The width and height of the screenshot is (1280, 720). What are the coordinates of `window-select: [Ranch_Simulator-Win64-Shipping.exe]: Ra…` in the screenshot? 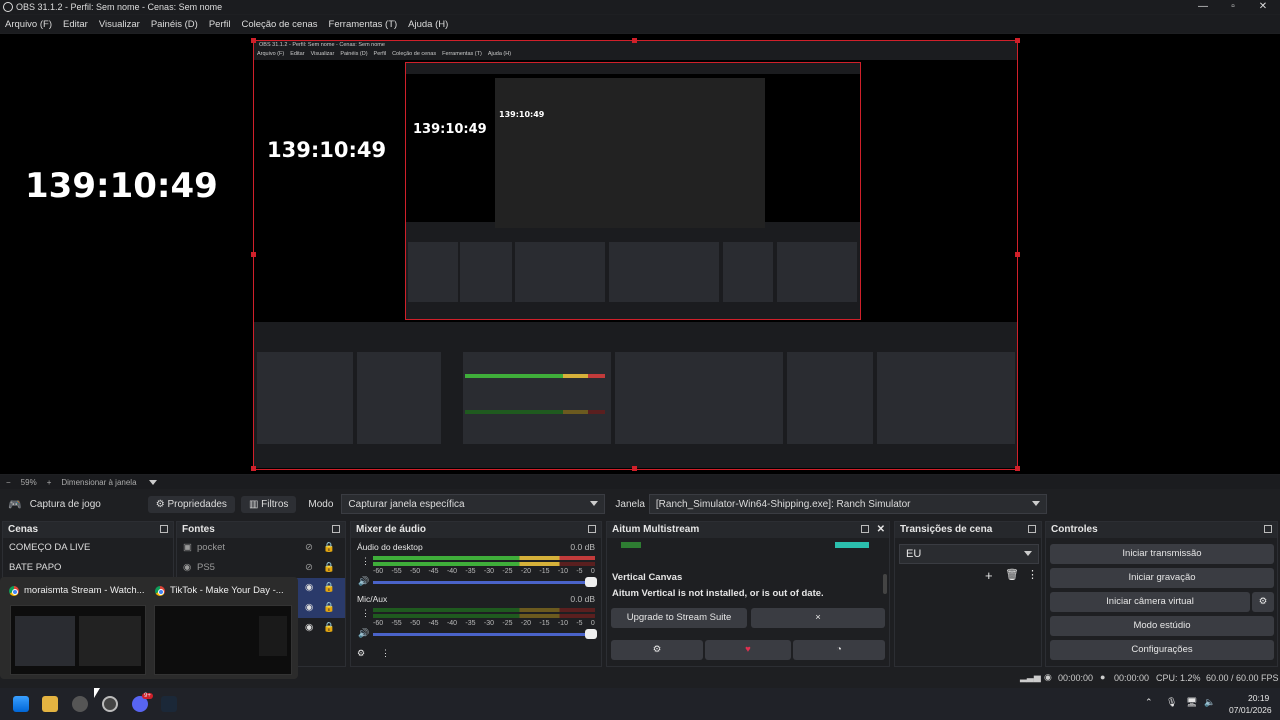 It's located at (847, 504).